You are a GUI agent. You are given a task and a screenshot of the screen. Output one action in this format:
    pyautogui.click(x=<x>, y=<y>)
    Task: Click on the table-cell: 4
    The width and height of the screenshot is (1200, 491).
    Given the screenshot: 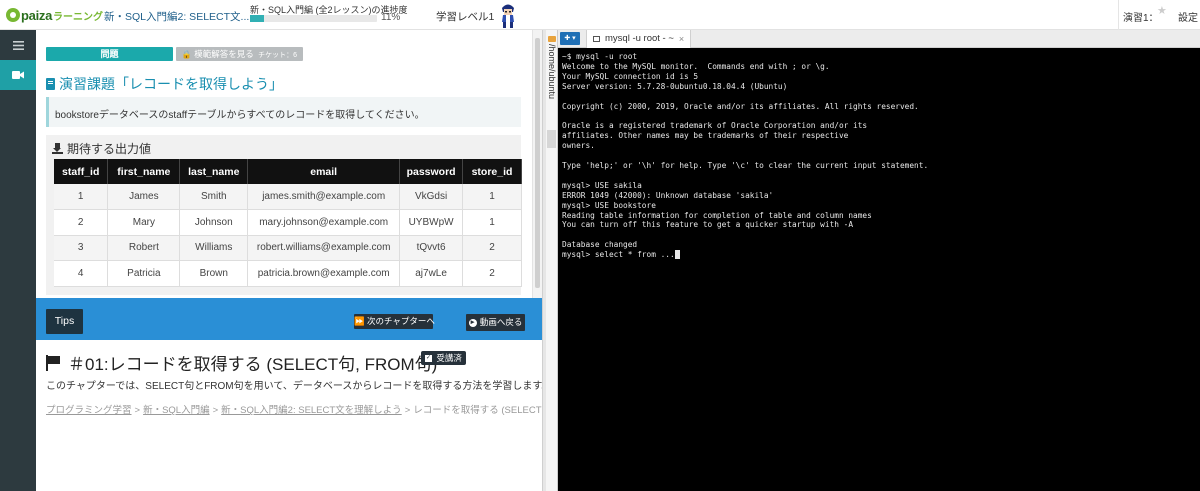 What is the action you would take?
    pyautogui.click(x=81, y=273)
    